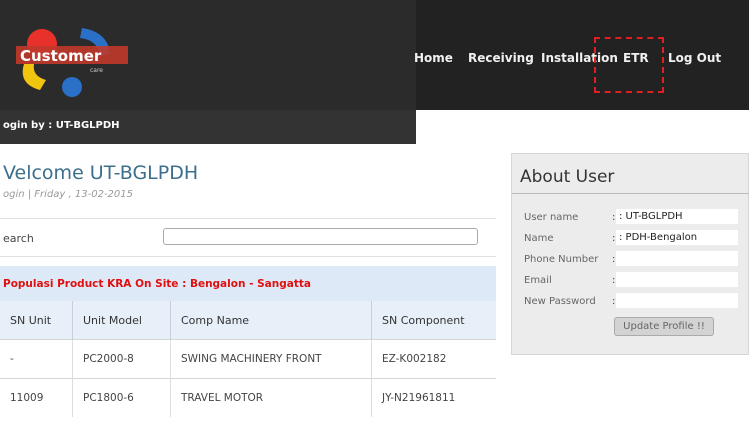 This screenshot has width=749, height=421. I want to click on username-field: : UT-BGLPDH, so click(677, 216).